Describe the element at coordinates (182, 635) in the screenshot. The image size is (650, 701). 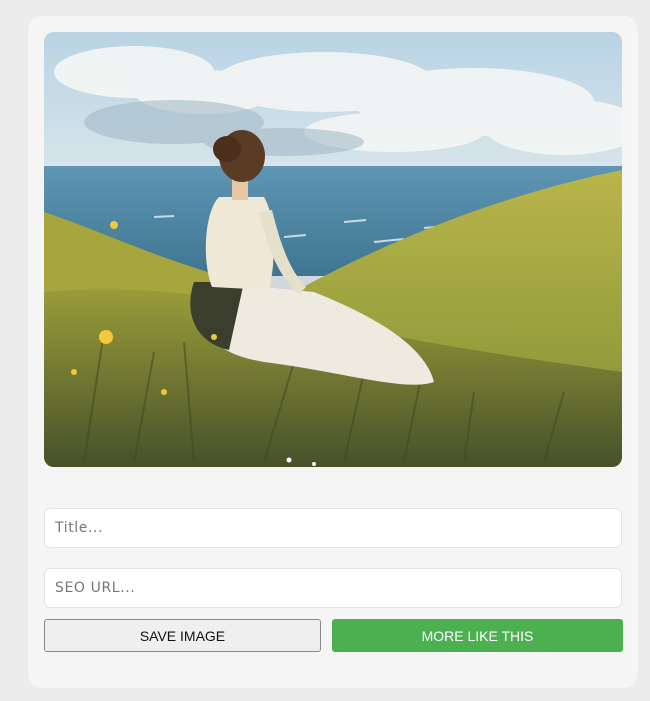
I see `save-image-button: SAVE IMAGE` at that location.